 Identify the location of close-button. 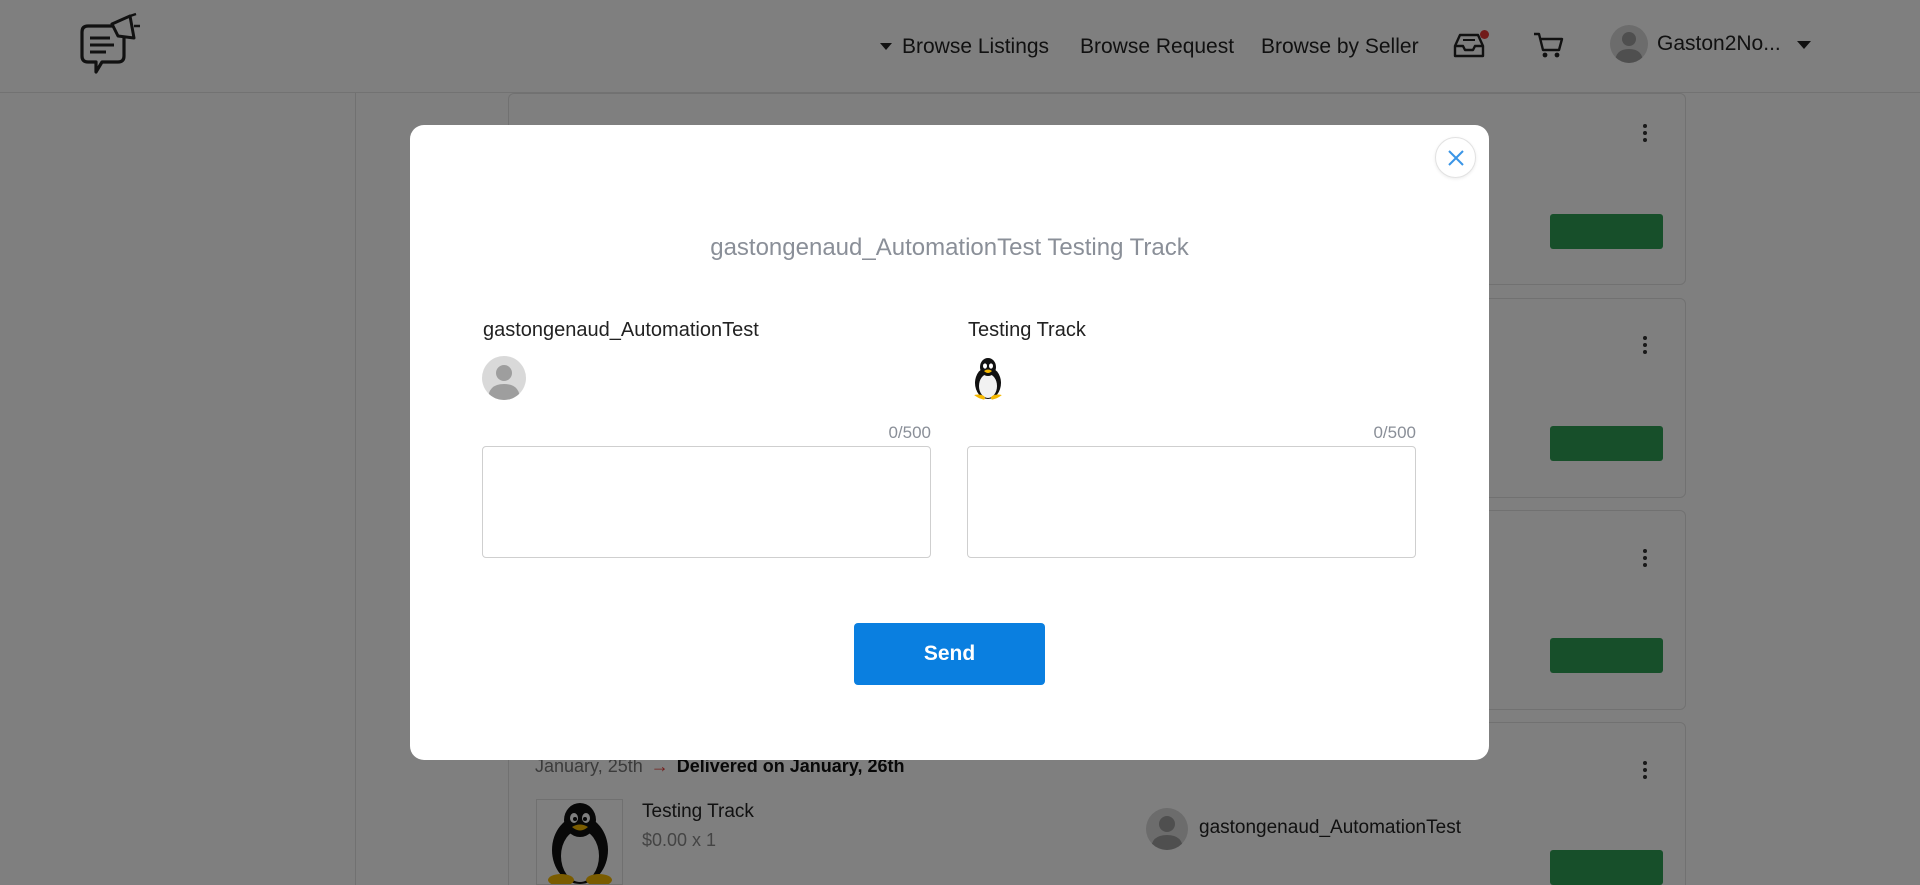
(1455, 157).